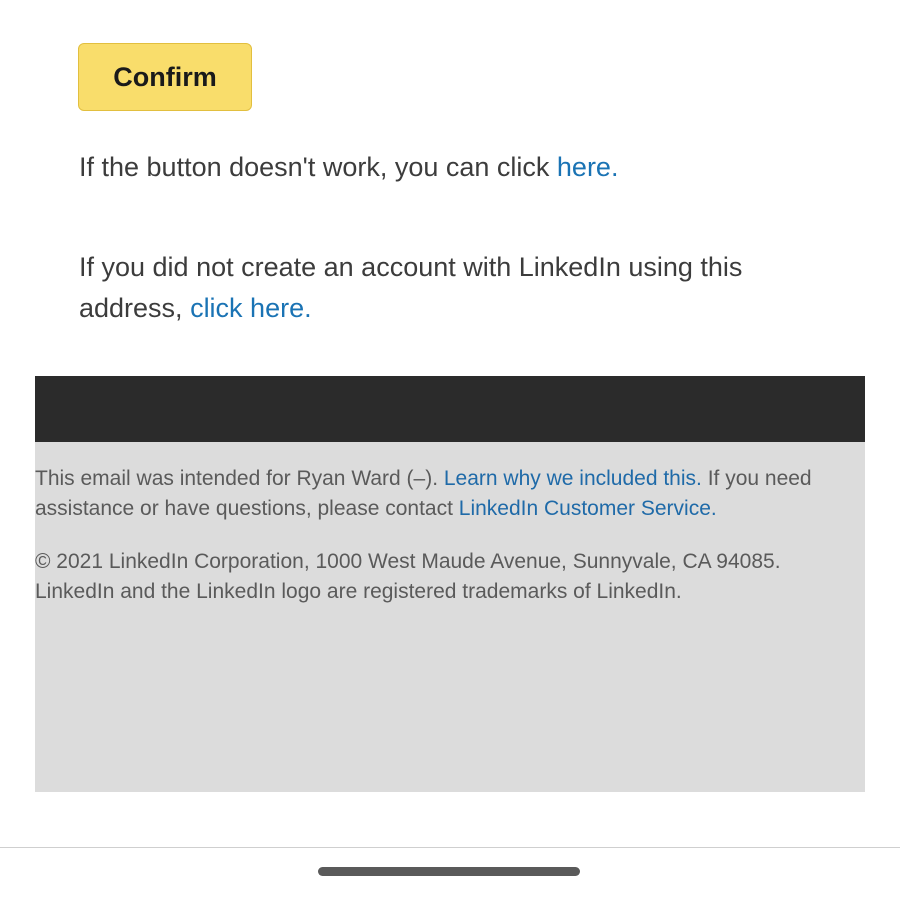  Describe the element at coordinates (573, 478) in the screenshot. I see `learn-why-link: Learn why we included this.` at that location.